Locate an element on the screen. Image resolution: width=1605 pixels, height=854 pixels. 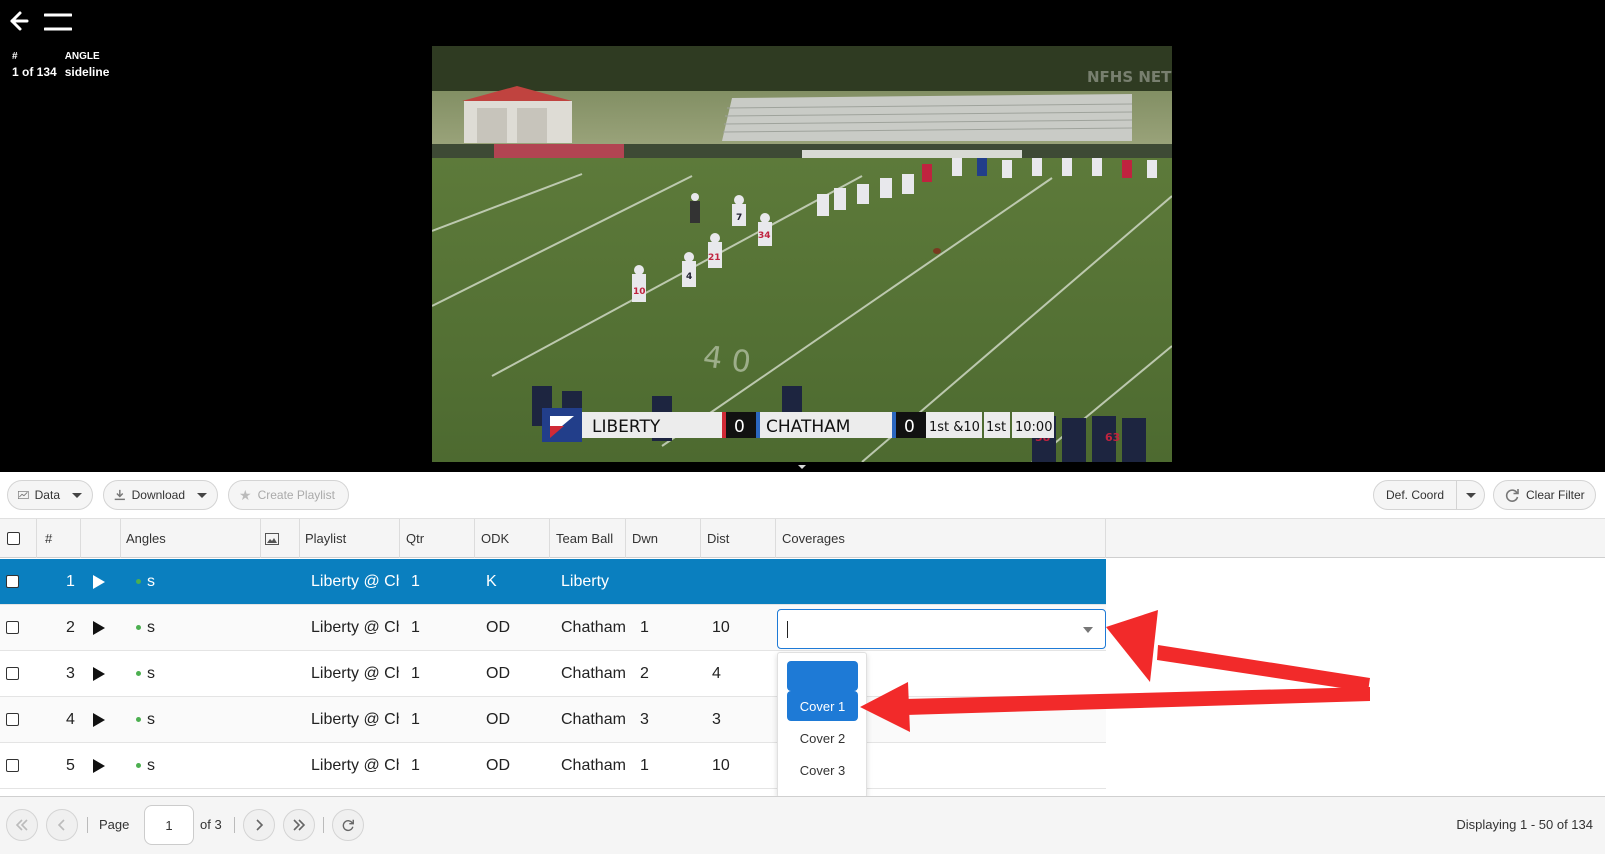
row-number: 5 is located at coordinates (70, 765).